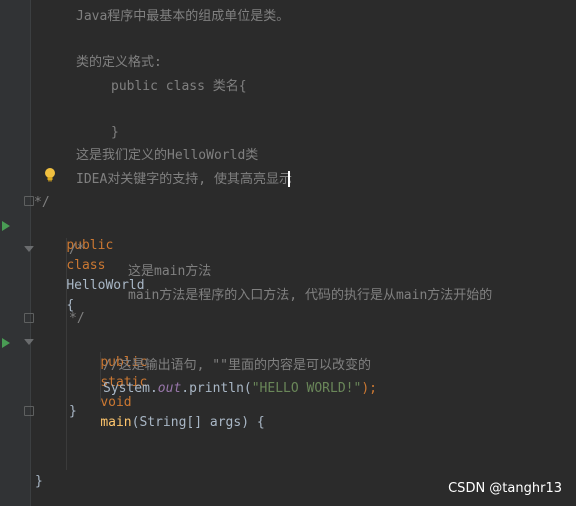 This screenshot has height=506, width=576. I want to click on comment-line: 这是我们定义的HelloWorld类, so click(167, 155).